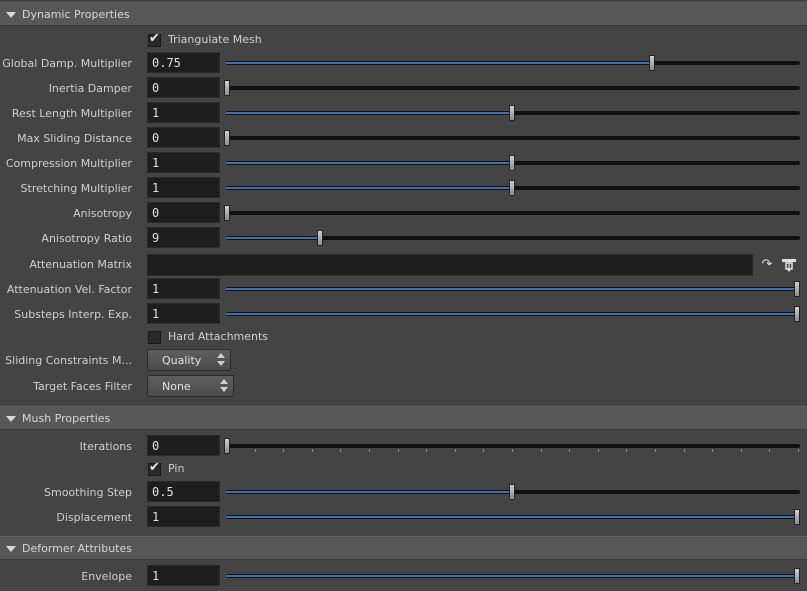  I want to click on section-title: Mush Properties, so click(66, 418).